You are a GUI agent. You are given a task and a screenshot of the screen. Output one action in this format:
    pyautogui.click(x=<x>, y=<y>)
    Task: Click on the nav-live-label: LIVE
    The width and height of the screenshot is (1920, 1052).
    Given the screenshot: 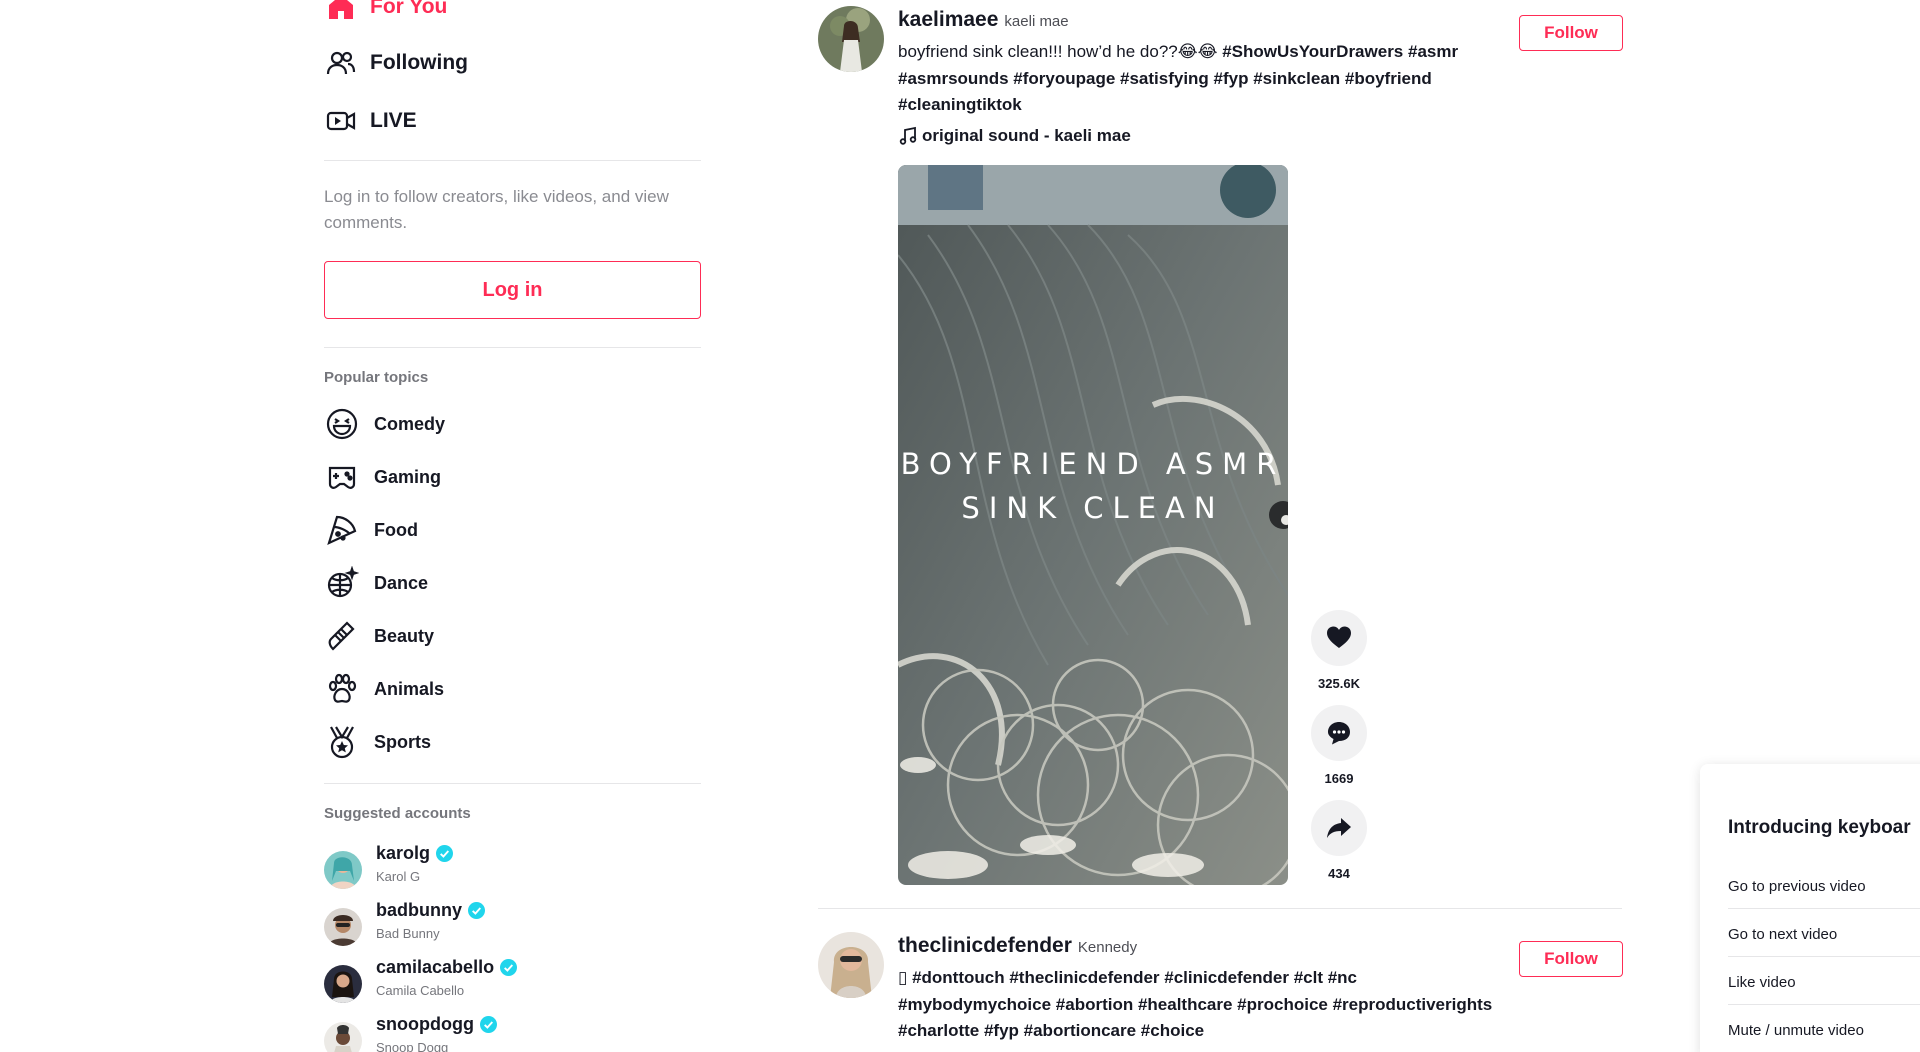 What is the action you would take?
    pyautogui.click(x=393, y=120)
    